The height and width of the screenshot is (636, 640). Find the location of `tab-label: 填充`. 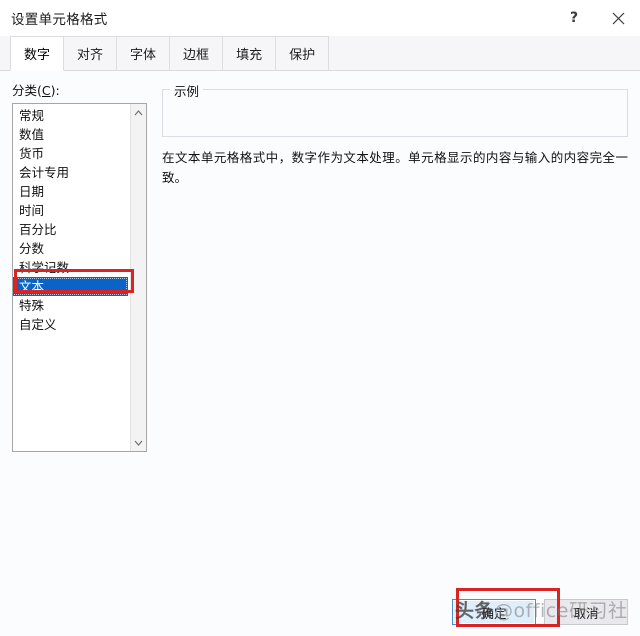

tab-label: 填充 is located at coordinates (249, 55).